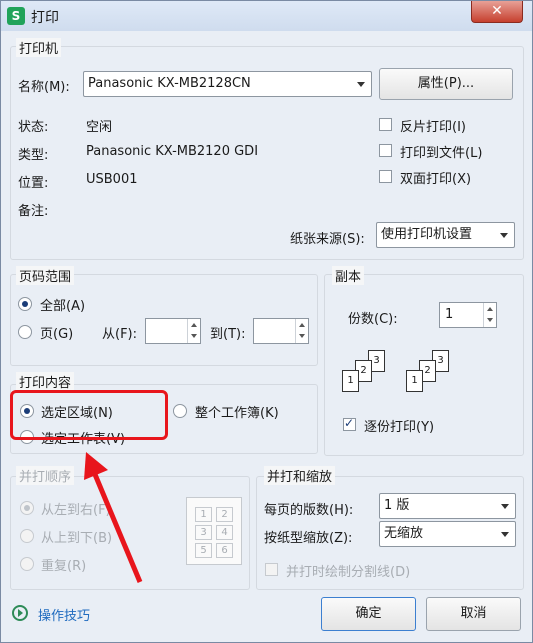 This screenshot has width=533, height=643. Describe the element at coordinates (441, 153) in the screenshot. I see `print-to-file-label: 打印到文件(L)` at that location.